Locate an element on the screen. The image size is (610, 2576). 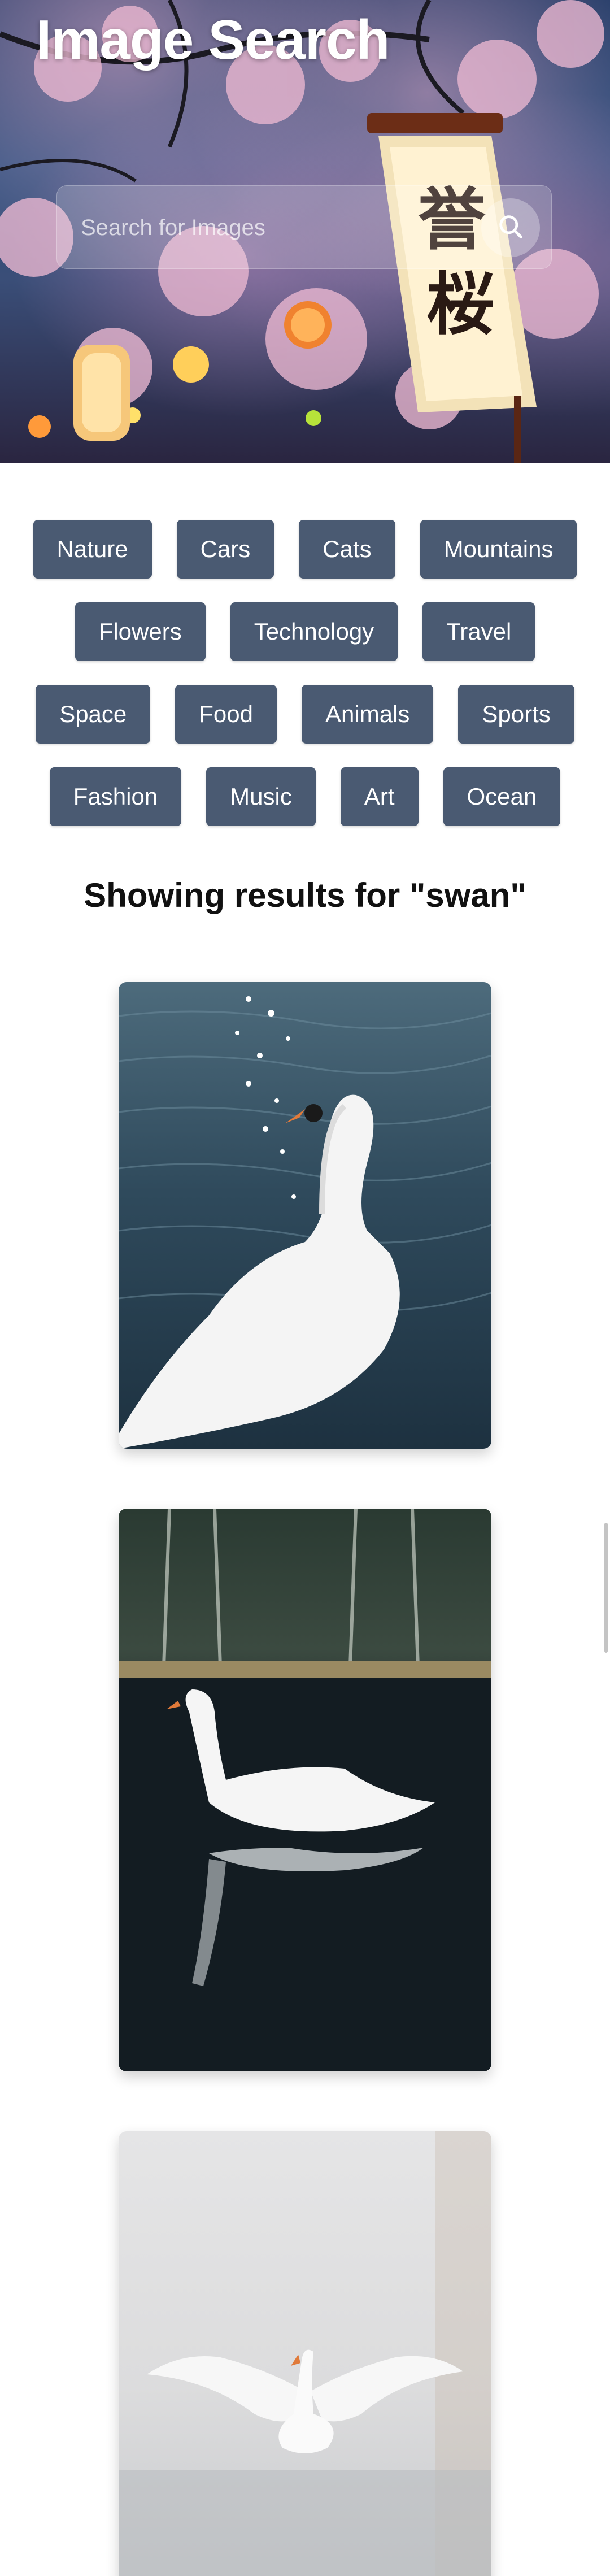
chip-row: Nature Cars Cats Mountains is located at coordinates (305, 549).